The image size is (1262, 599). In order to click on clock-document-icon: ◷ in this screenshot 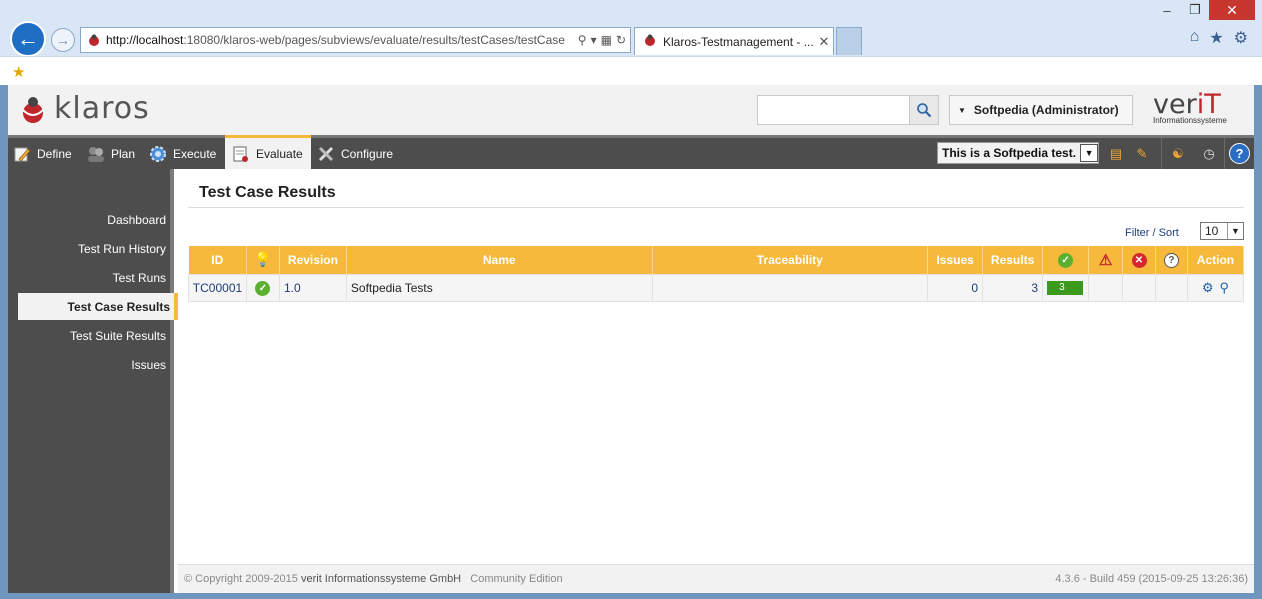, I will do `click(1209, 154)`.